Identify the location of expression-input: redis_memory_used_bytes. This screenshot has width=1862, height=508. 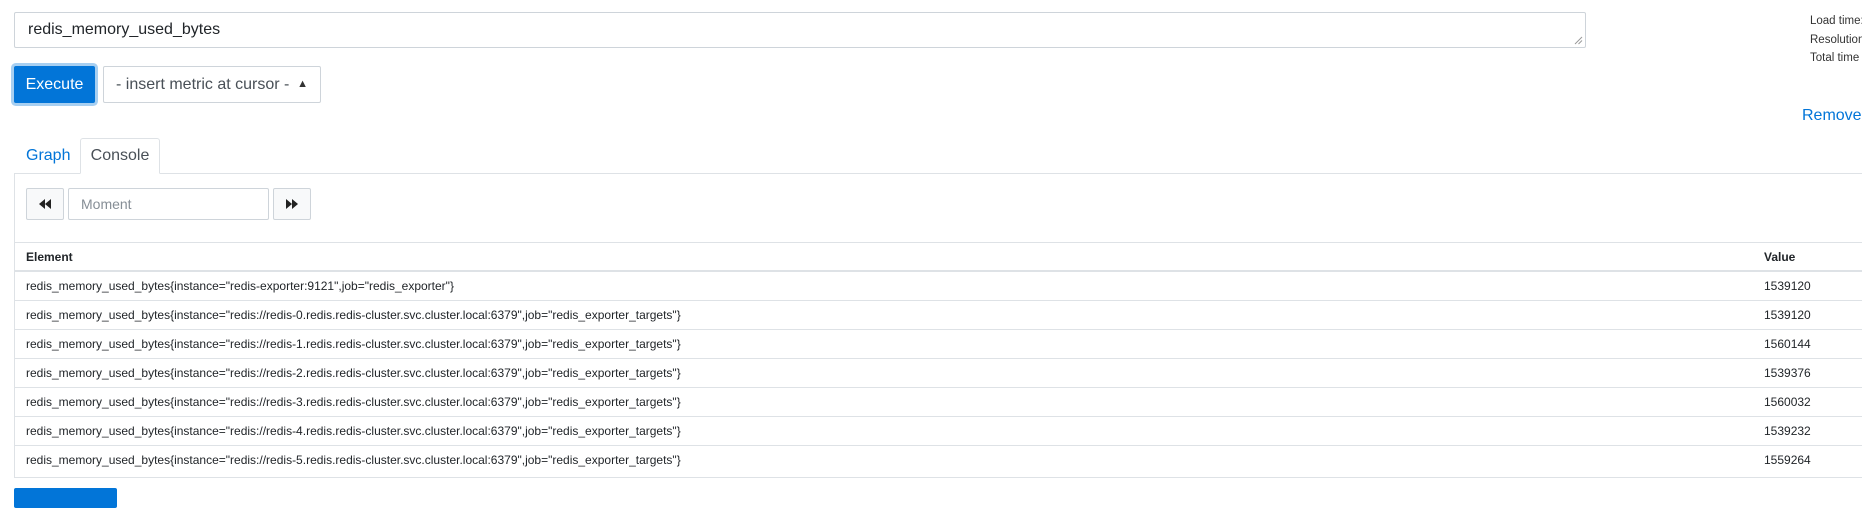
(800, 30).